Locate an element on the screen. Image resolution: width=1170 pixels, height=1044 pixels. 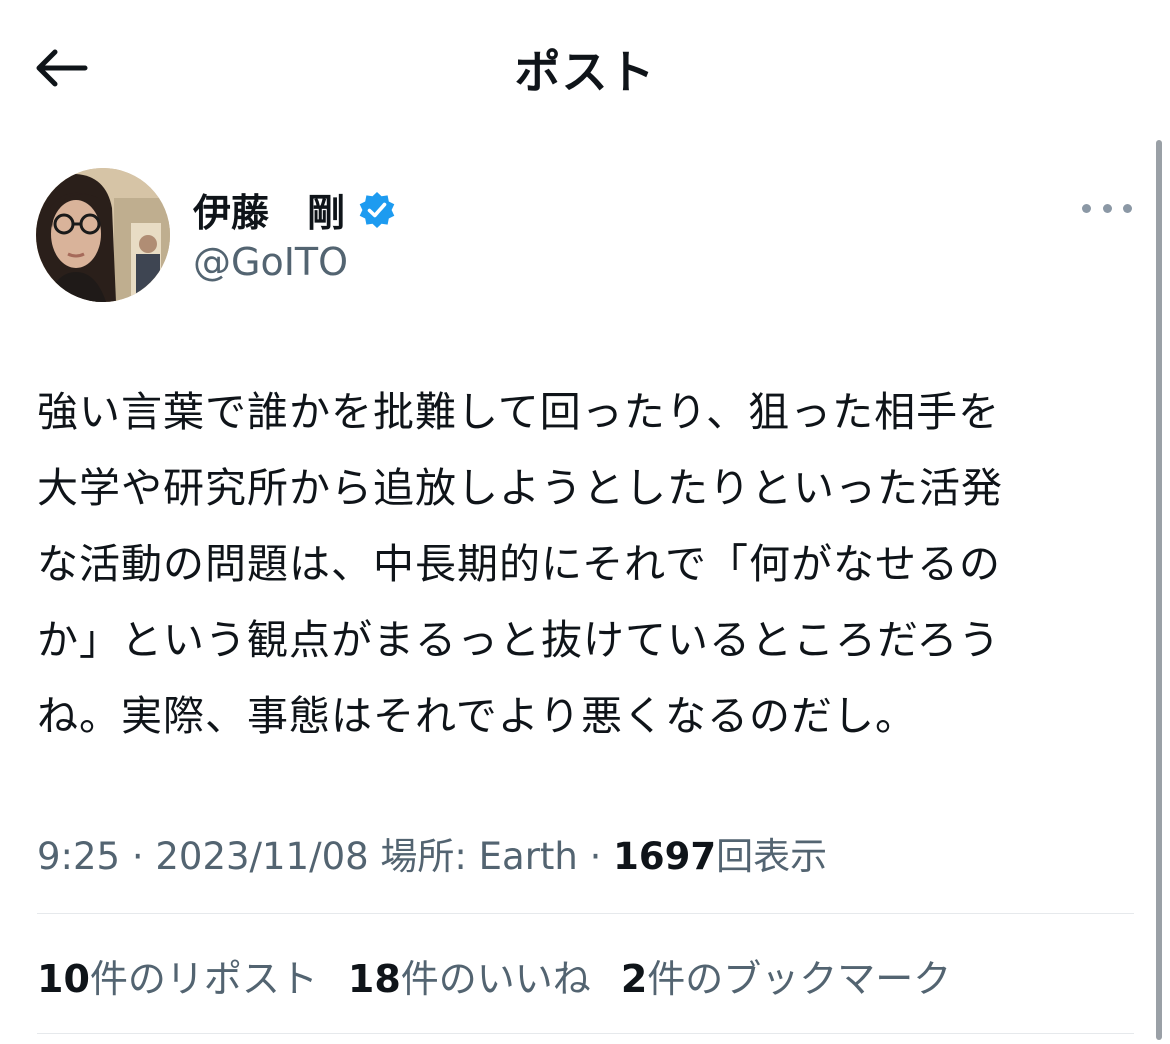
avatar-image is located at coordinates (103, 235).